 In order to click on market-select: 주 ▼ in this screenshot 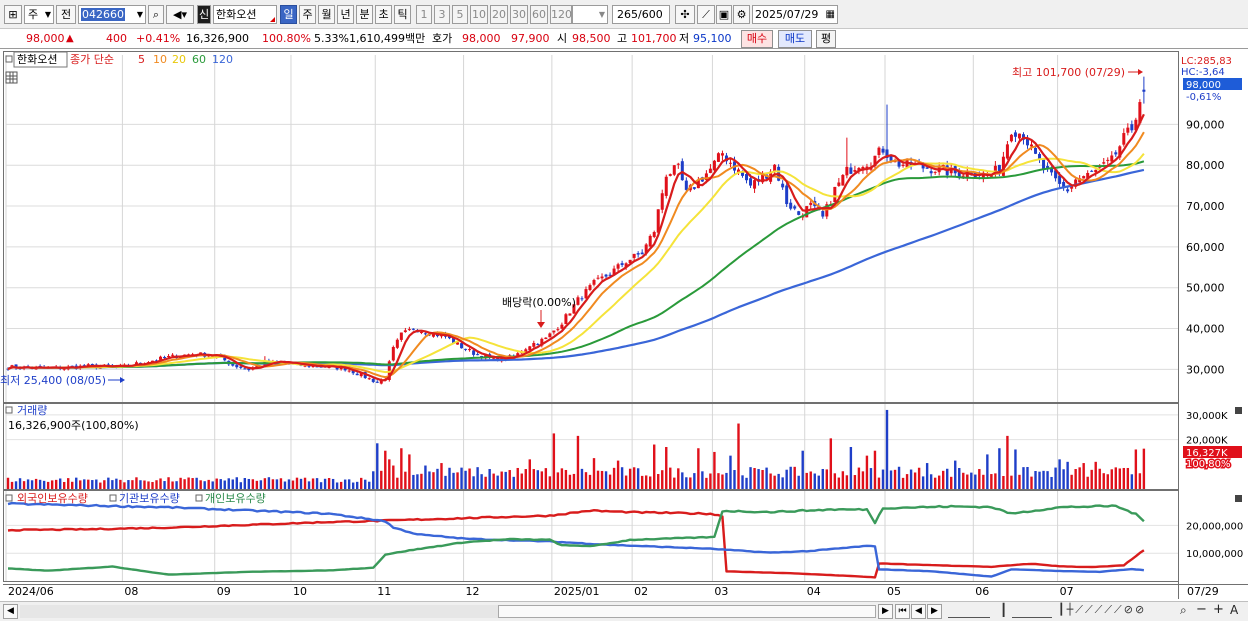, I will do `click(39, 14)`.